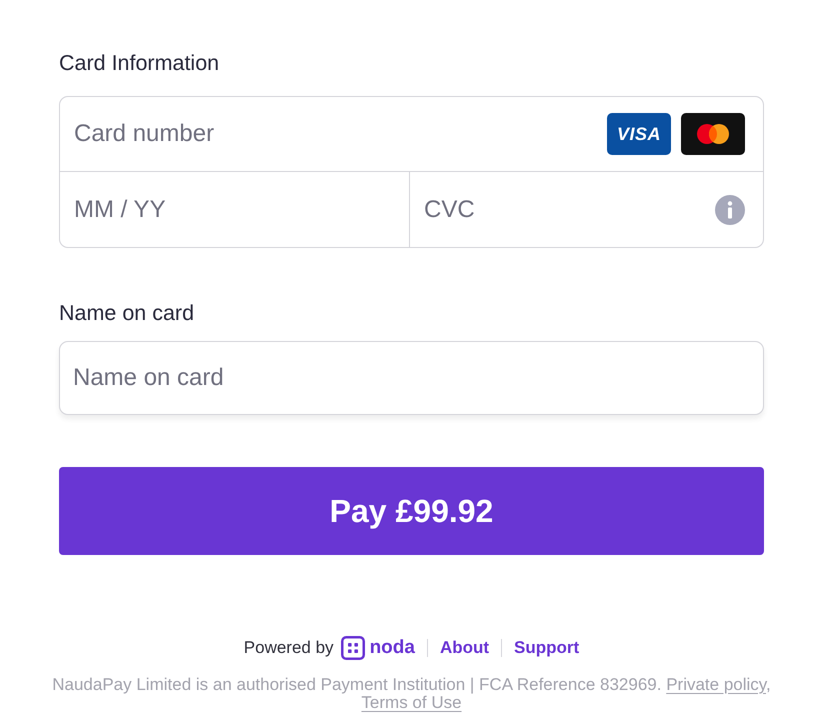  Describe the element at coordinates (564, 210) in the screenshot. I see `cvc-input: CVC` at that location.